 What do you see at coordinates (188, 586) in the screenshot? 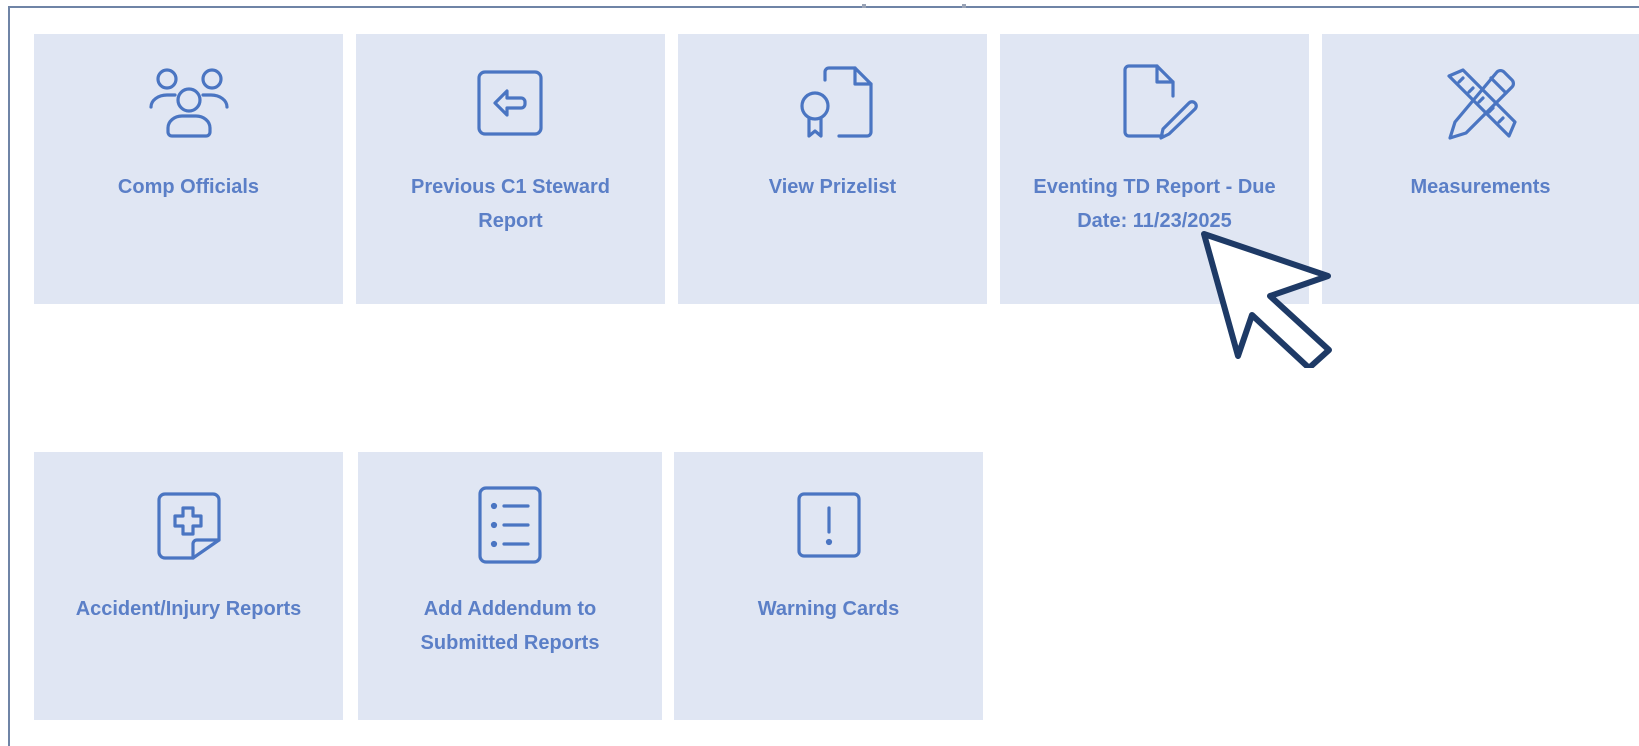
I see `tile-accident-injury-reports: Accident/Injury Reports` at bounding box center [188, 586].